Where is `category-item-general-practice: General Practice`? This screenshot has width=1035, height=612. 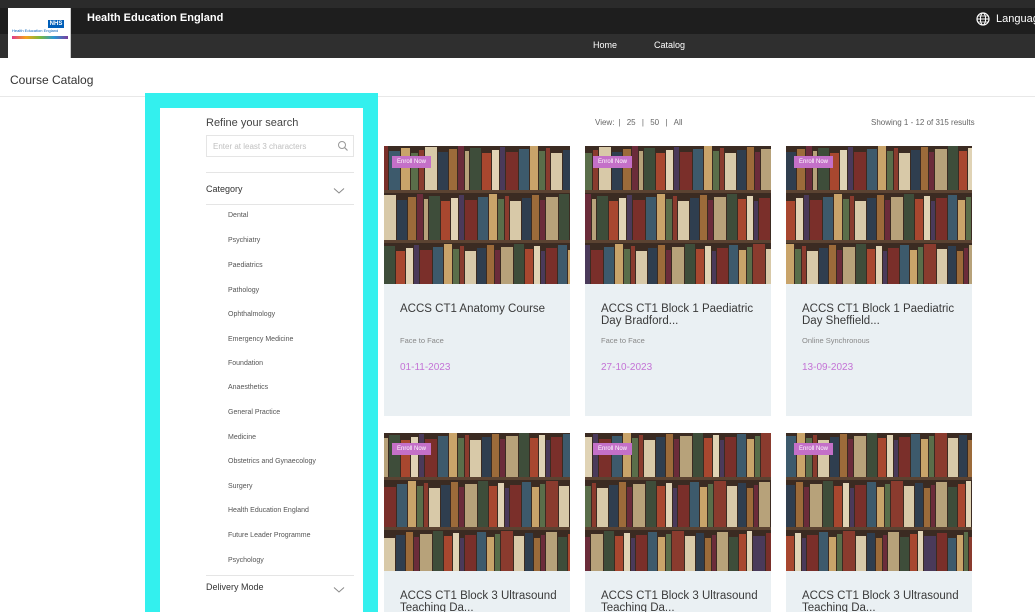
category-item-general-practice: General Practice is located at coordinates (254, 412).